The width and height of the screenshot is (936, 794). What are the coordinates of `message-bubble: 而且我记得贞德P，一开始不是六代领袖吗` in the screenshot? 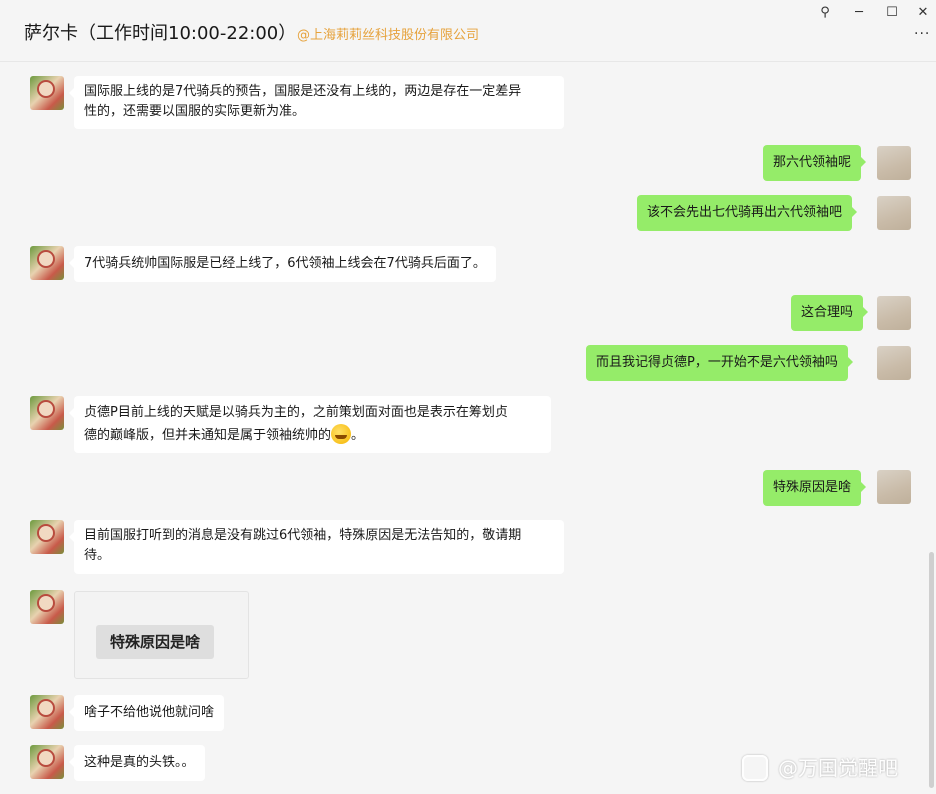 It's located at (719, 363).